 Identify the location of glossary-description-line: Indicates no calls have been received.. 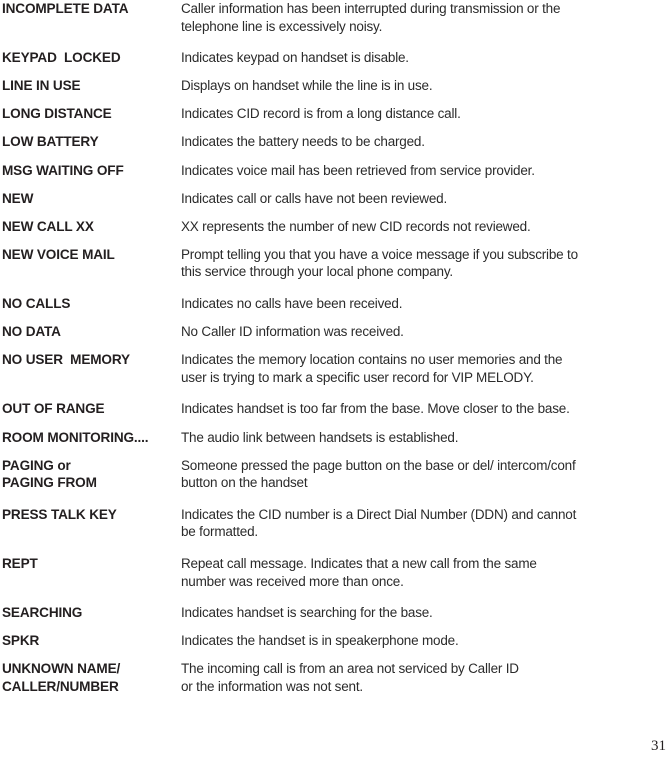
(292, 304).